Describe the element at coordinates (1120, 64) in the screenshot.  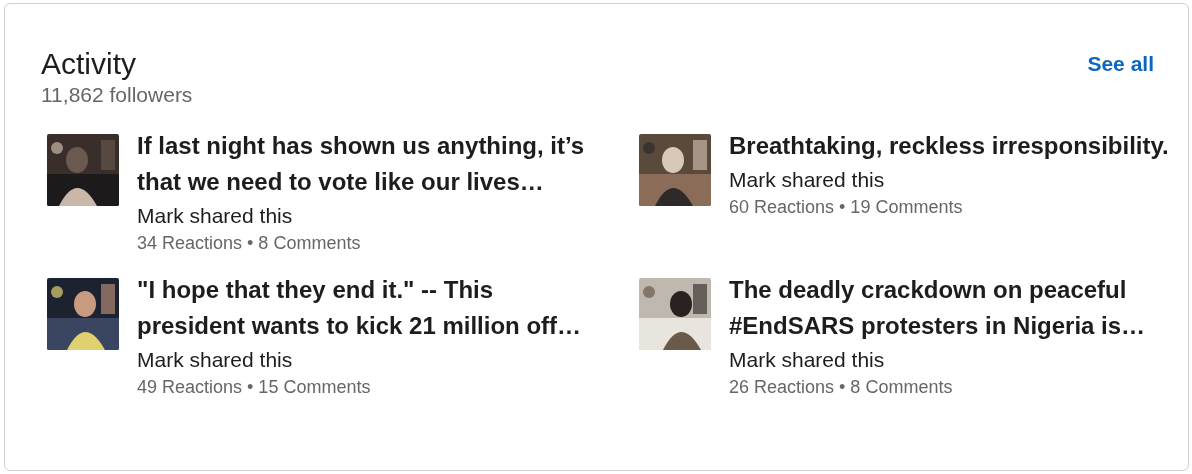
I see `see-all-link: See all` at that location.